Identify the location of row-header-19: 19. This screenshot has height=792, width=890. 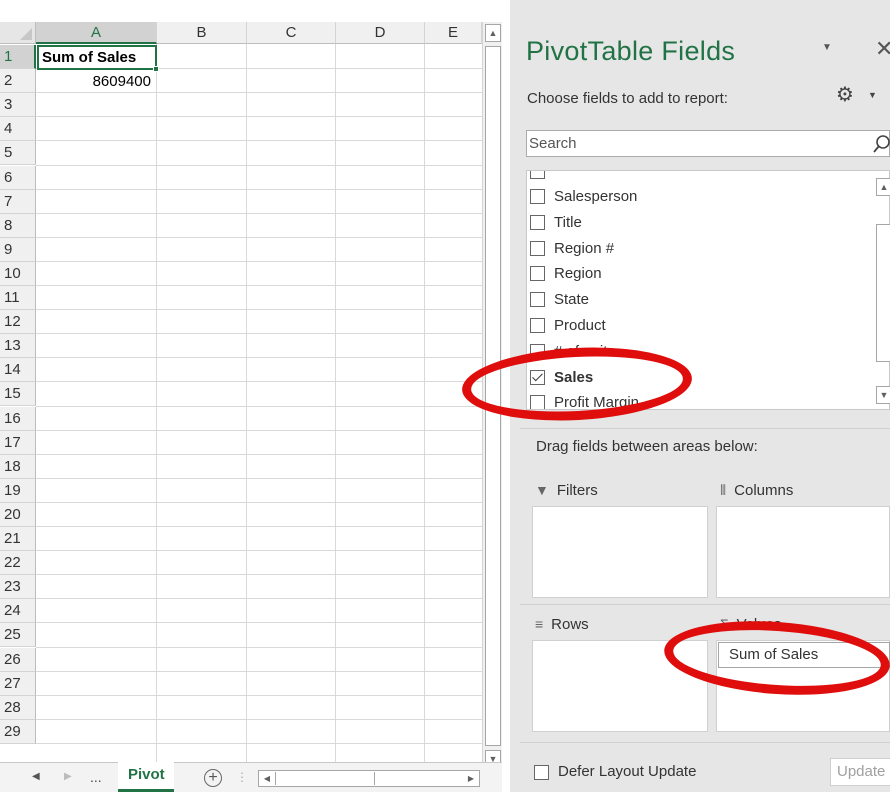
(18, 490).